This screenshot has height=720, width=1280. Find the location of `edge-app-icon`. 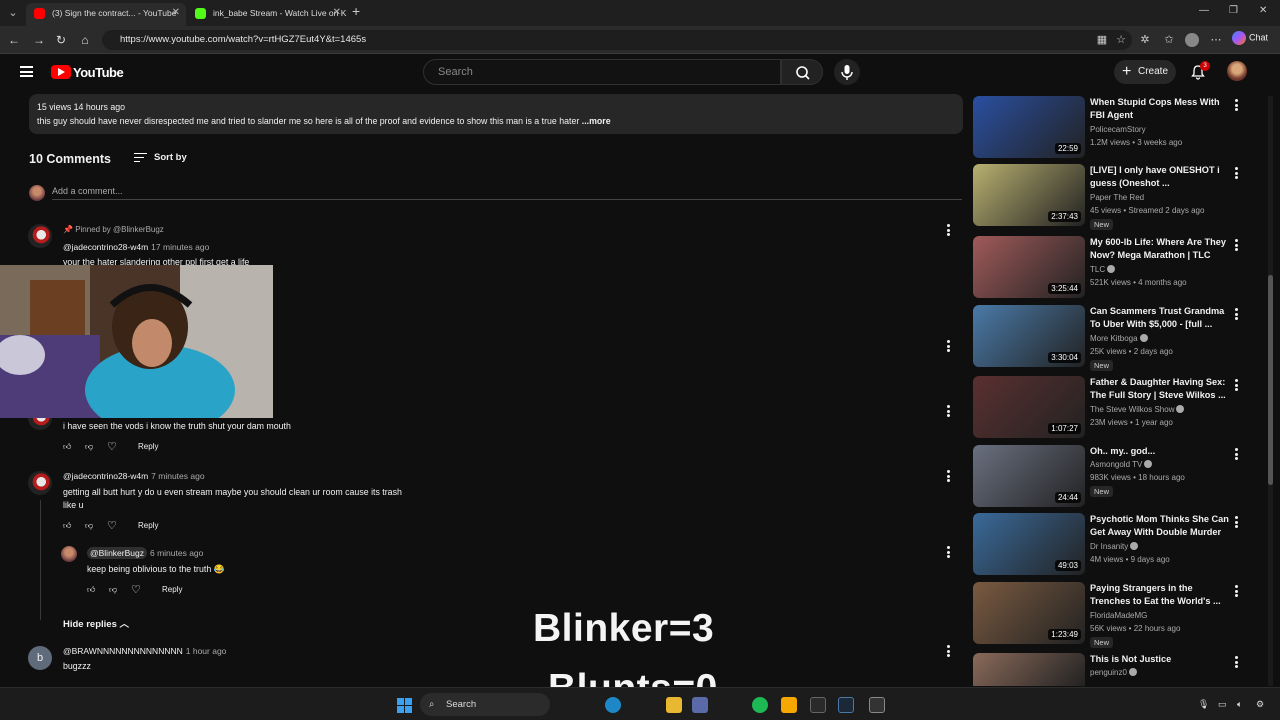

edge-app-icon is located at coordinates (613, 705).